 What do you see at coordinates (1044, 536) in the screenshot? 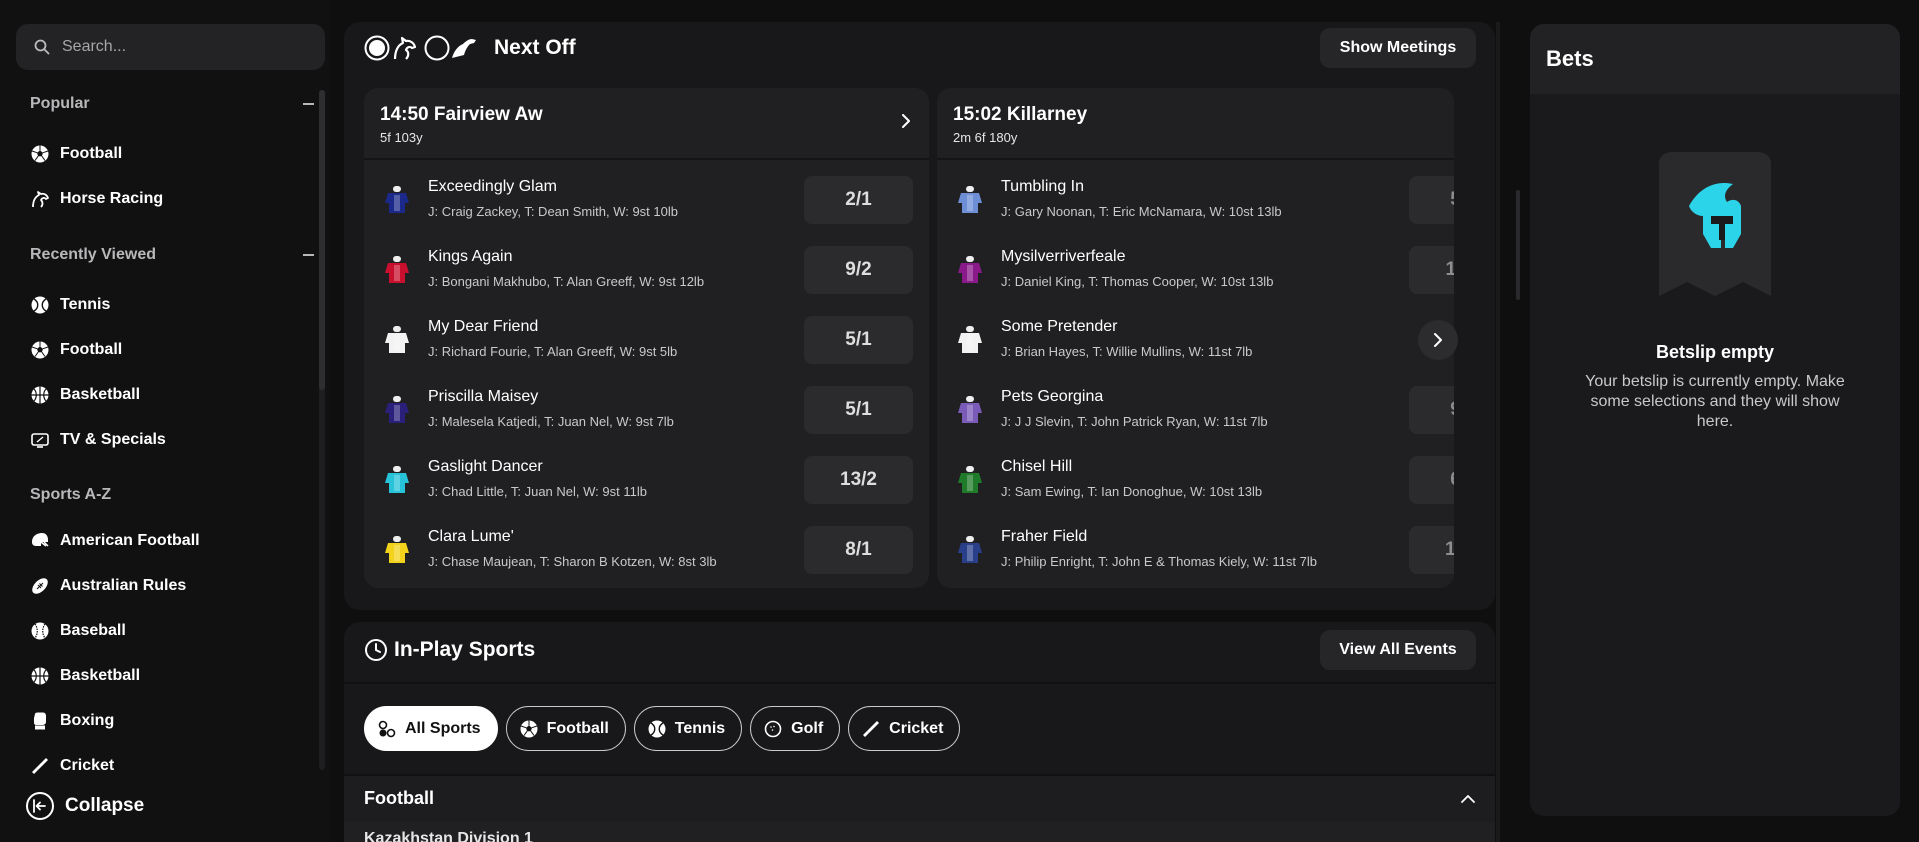
I see `runner-name: Fraher Field` at bounding box center [1044, 536].